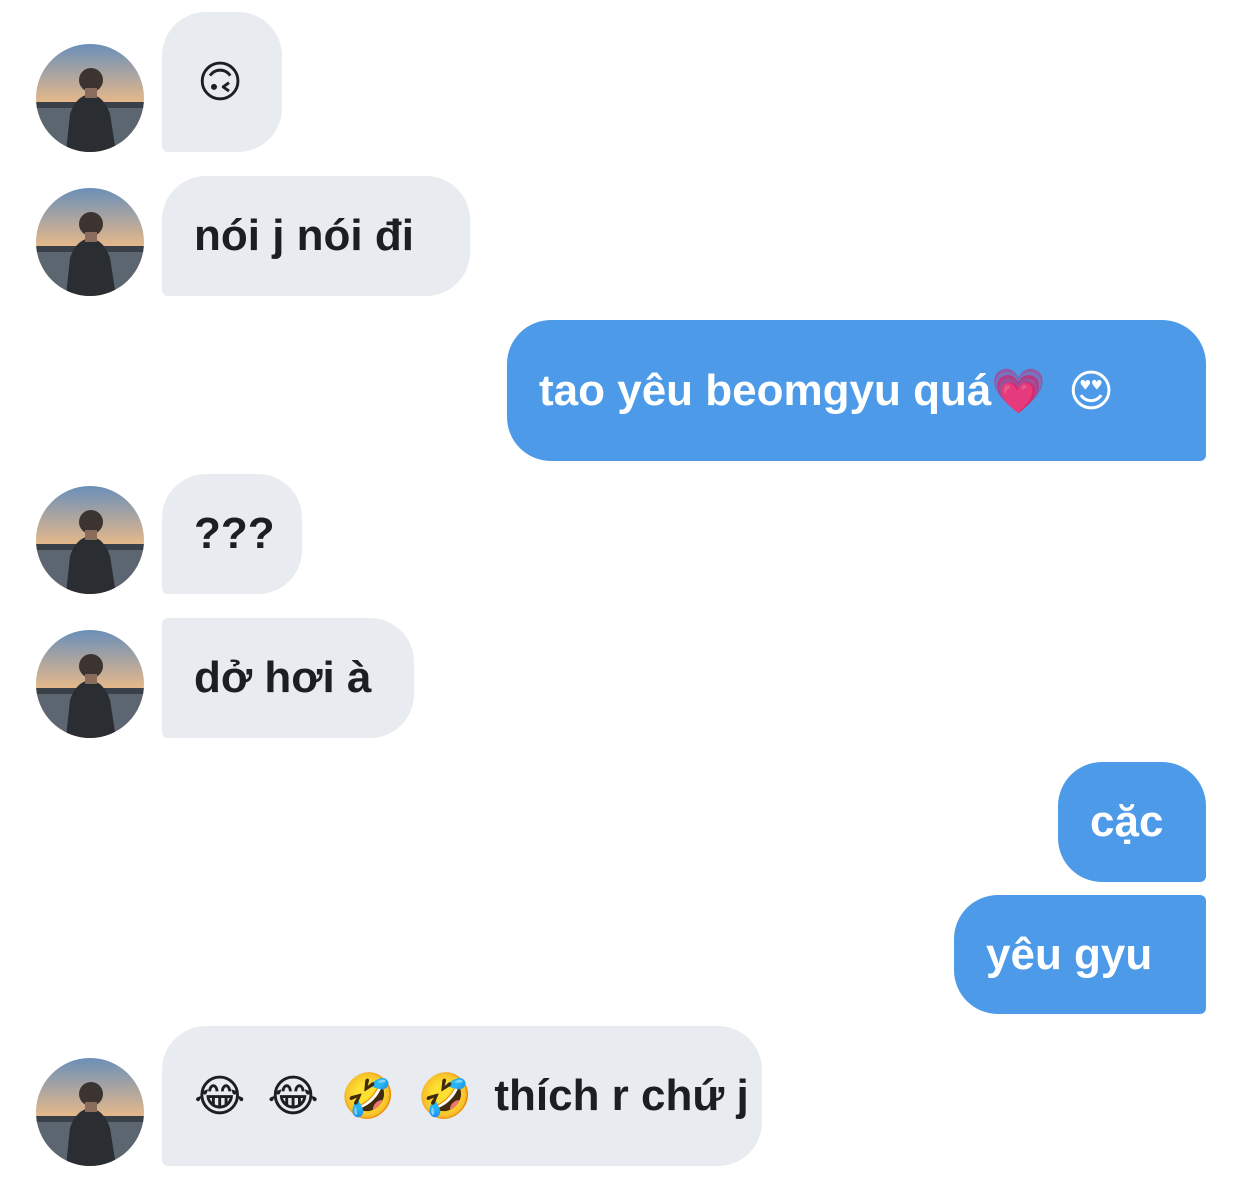 The width and height of the screenshot is (1242, 1181). I want to click on received-message-bubble: dở hơi à, so click(288, 678).